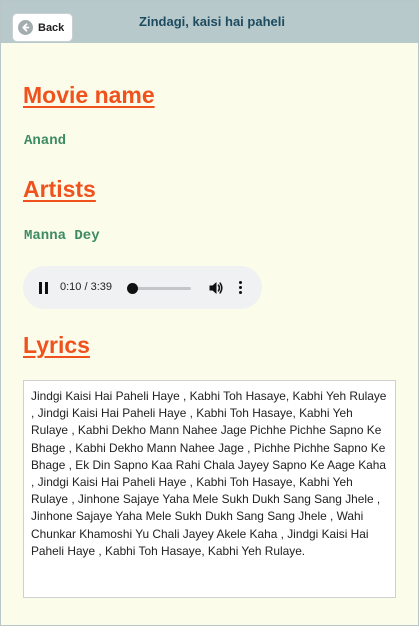 The height and width of the screenshot is (626, 419). I want to click on seek-thumb, so click(132, 288).